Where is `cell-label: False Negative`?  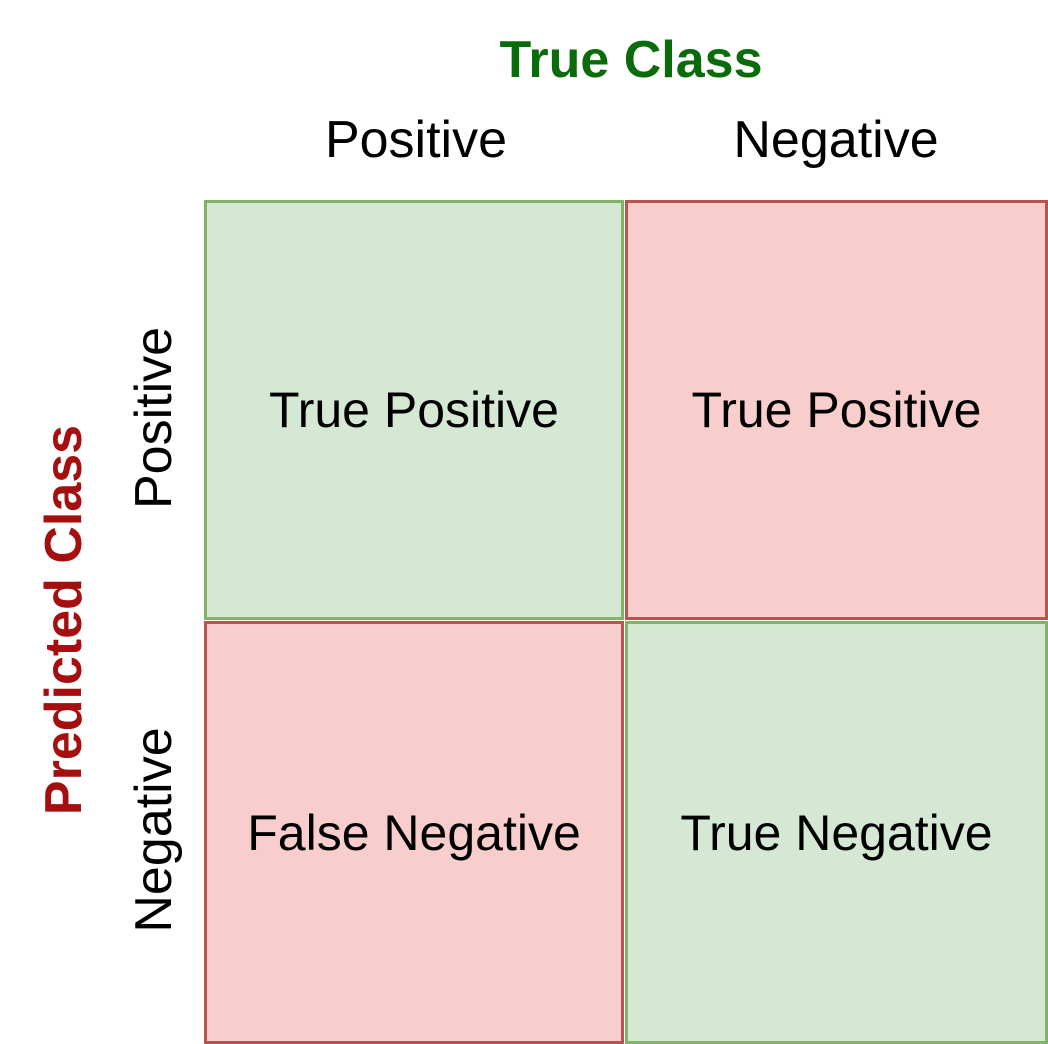 cell-label: False Negative is located at coordinates (414, 832).